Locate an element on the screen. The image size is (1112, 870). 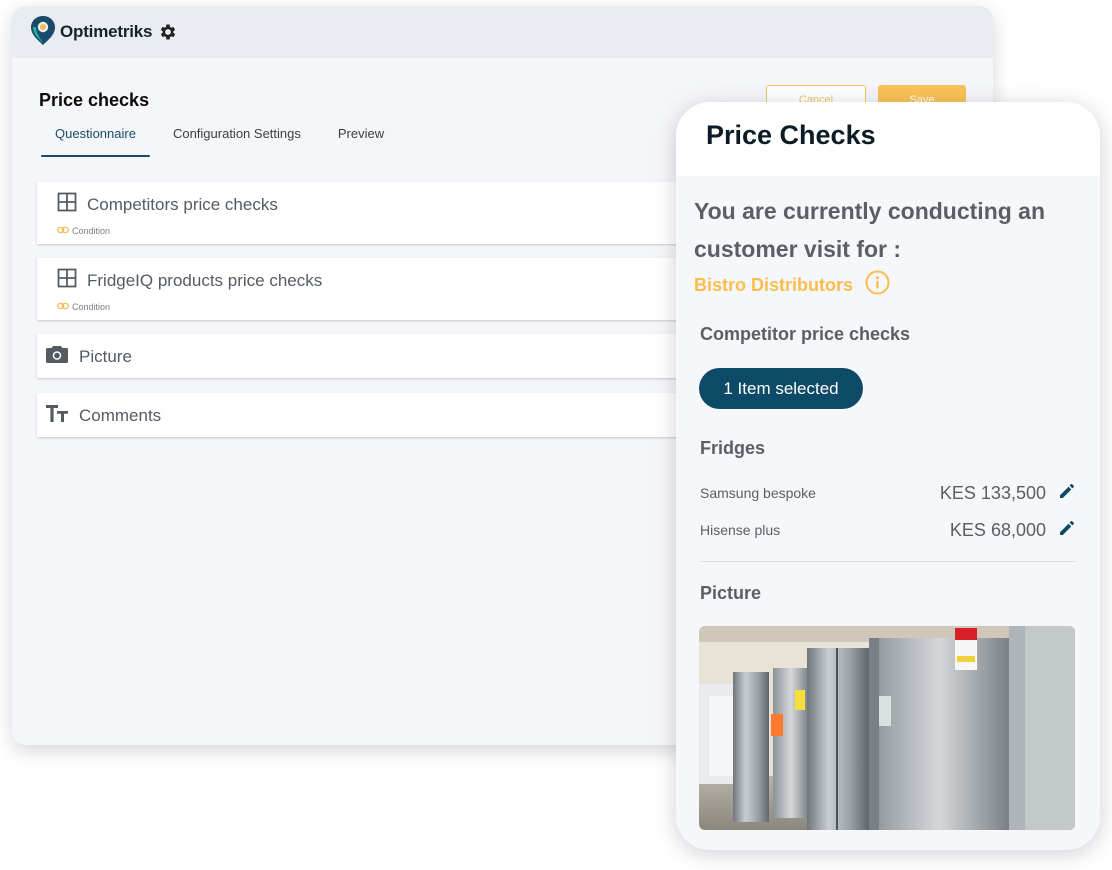
question-card: Competitors price checks Condition is located at coordinates (367, 213).